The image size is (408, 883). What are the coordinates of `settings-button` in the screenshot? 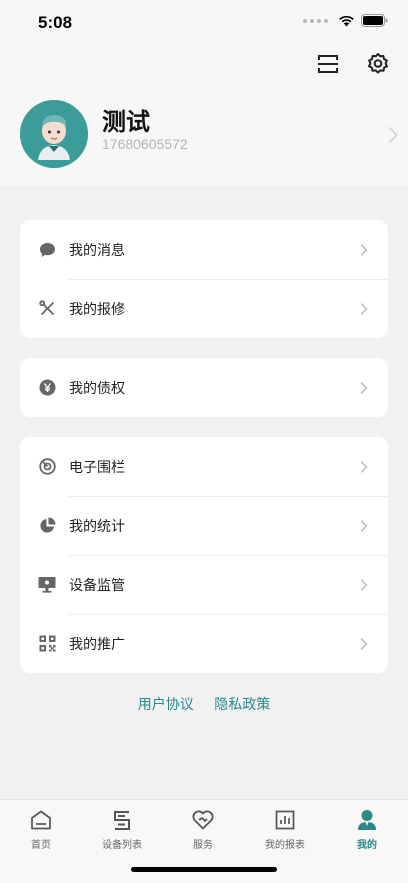 It's located at (378, 64).